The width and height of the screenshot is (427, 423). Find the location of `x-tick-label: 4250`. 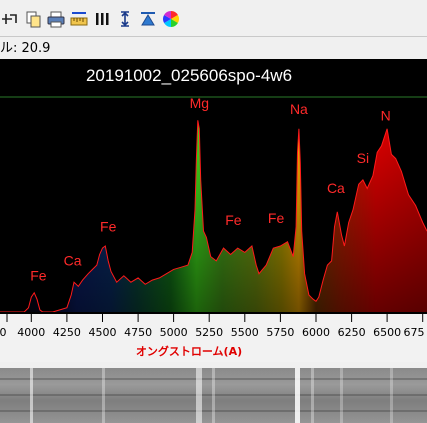

x-tick-label: 4250 is located at coordinates (67, 332).